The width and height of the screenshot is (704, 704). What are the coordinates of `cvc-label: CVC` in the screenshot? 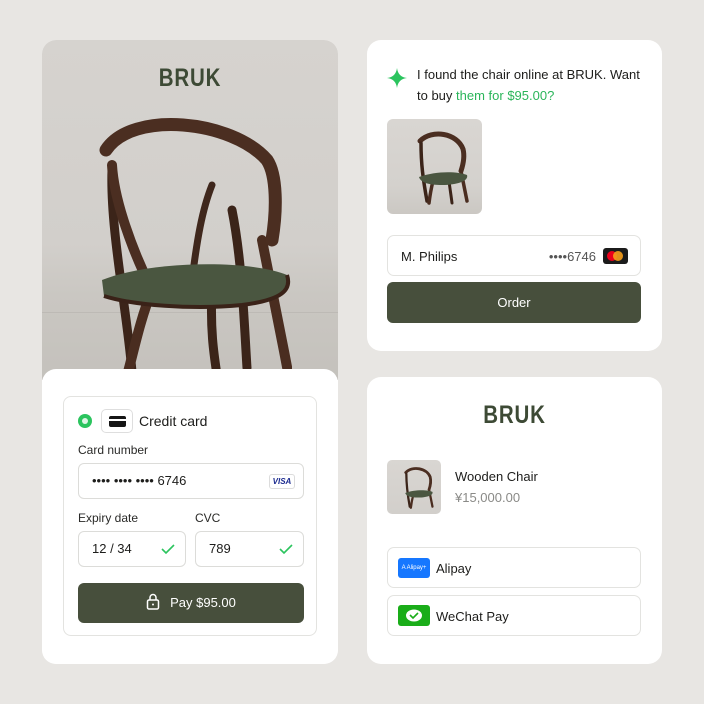 It's located at (208, 518).